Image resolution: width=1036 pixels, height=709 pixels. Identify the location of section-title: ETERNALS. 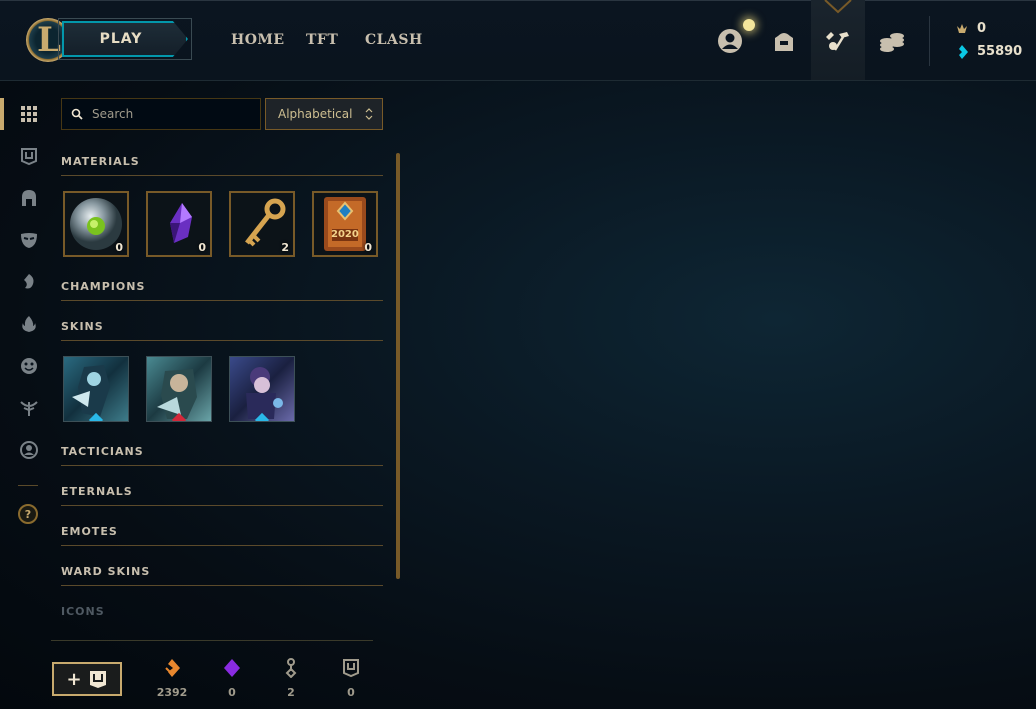
(97, 491).